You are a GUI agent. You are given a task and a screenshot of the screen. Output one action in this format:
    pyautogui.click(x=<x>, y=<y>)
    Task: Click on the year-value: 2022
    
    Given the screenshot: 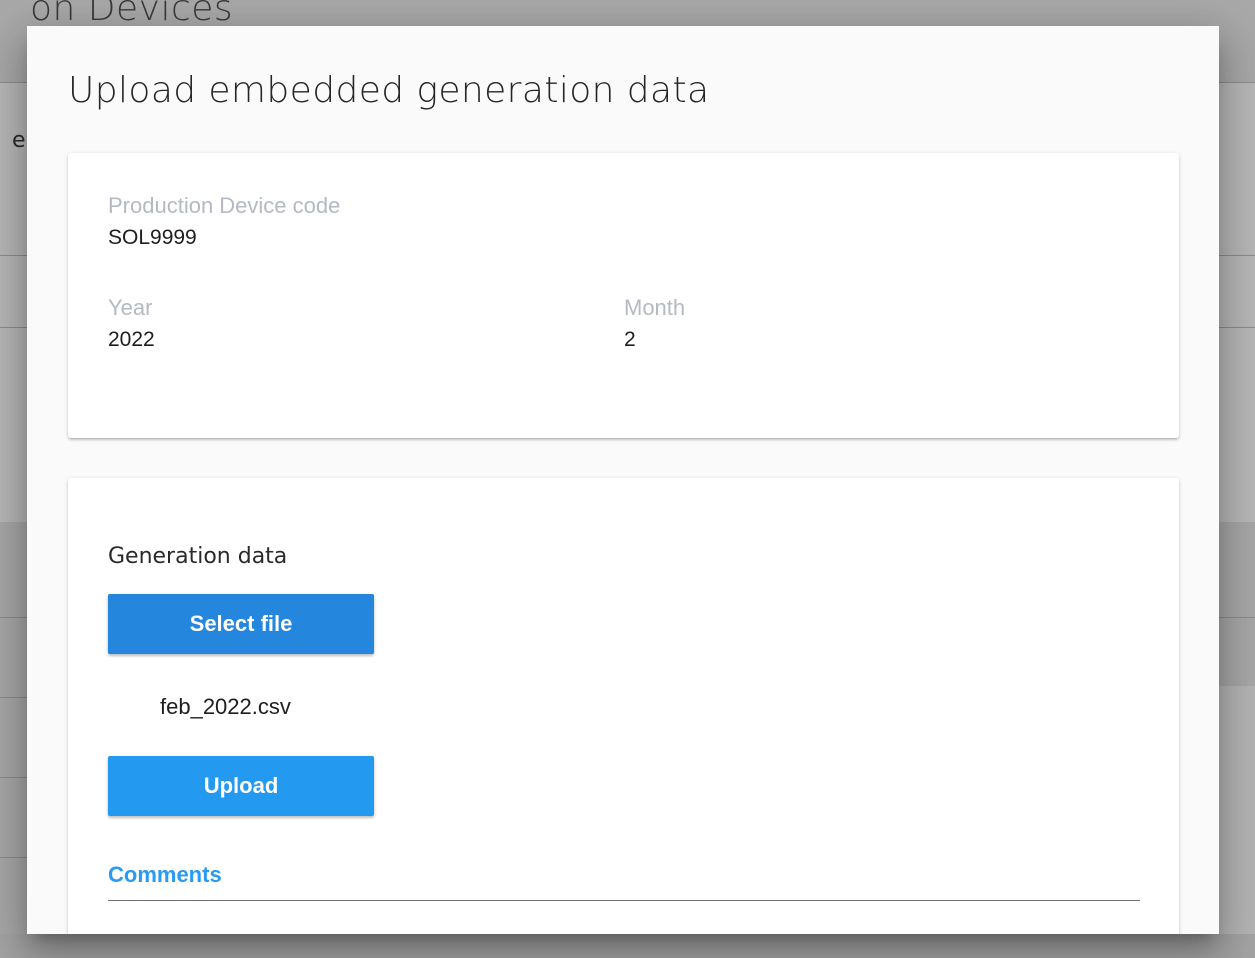 What is the action you would take?
    pyautogui.click(x=131, y=339)
    